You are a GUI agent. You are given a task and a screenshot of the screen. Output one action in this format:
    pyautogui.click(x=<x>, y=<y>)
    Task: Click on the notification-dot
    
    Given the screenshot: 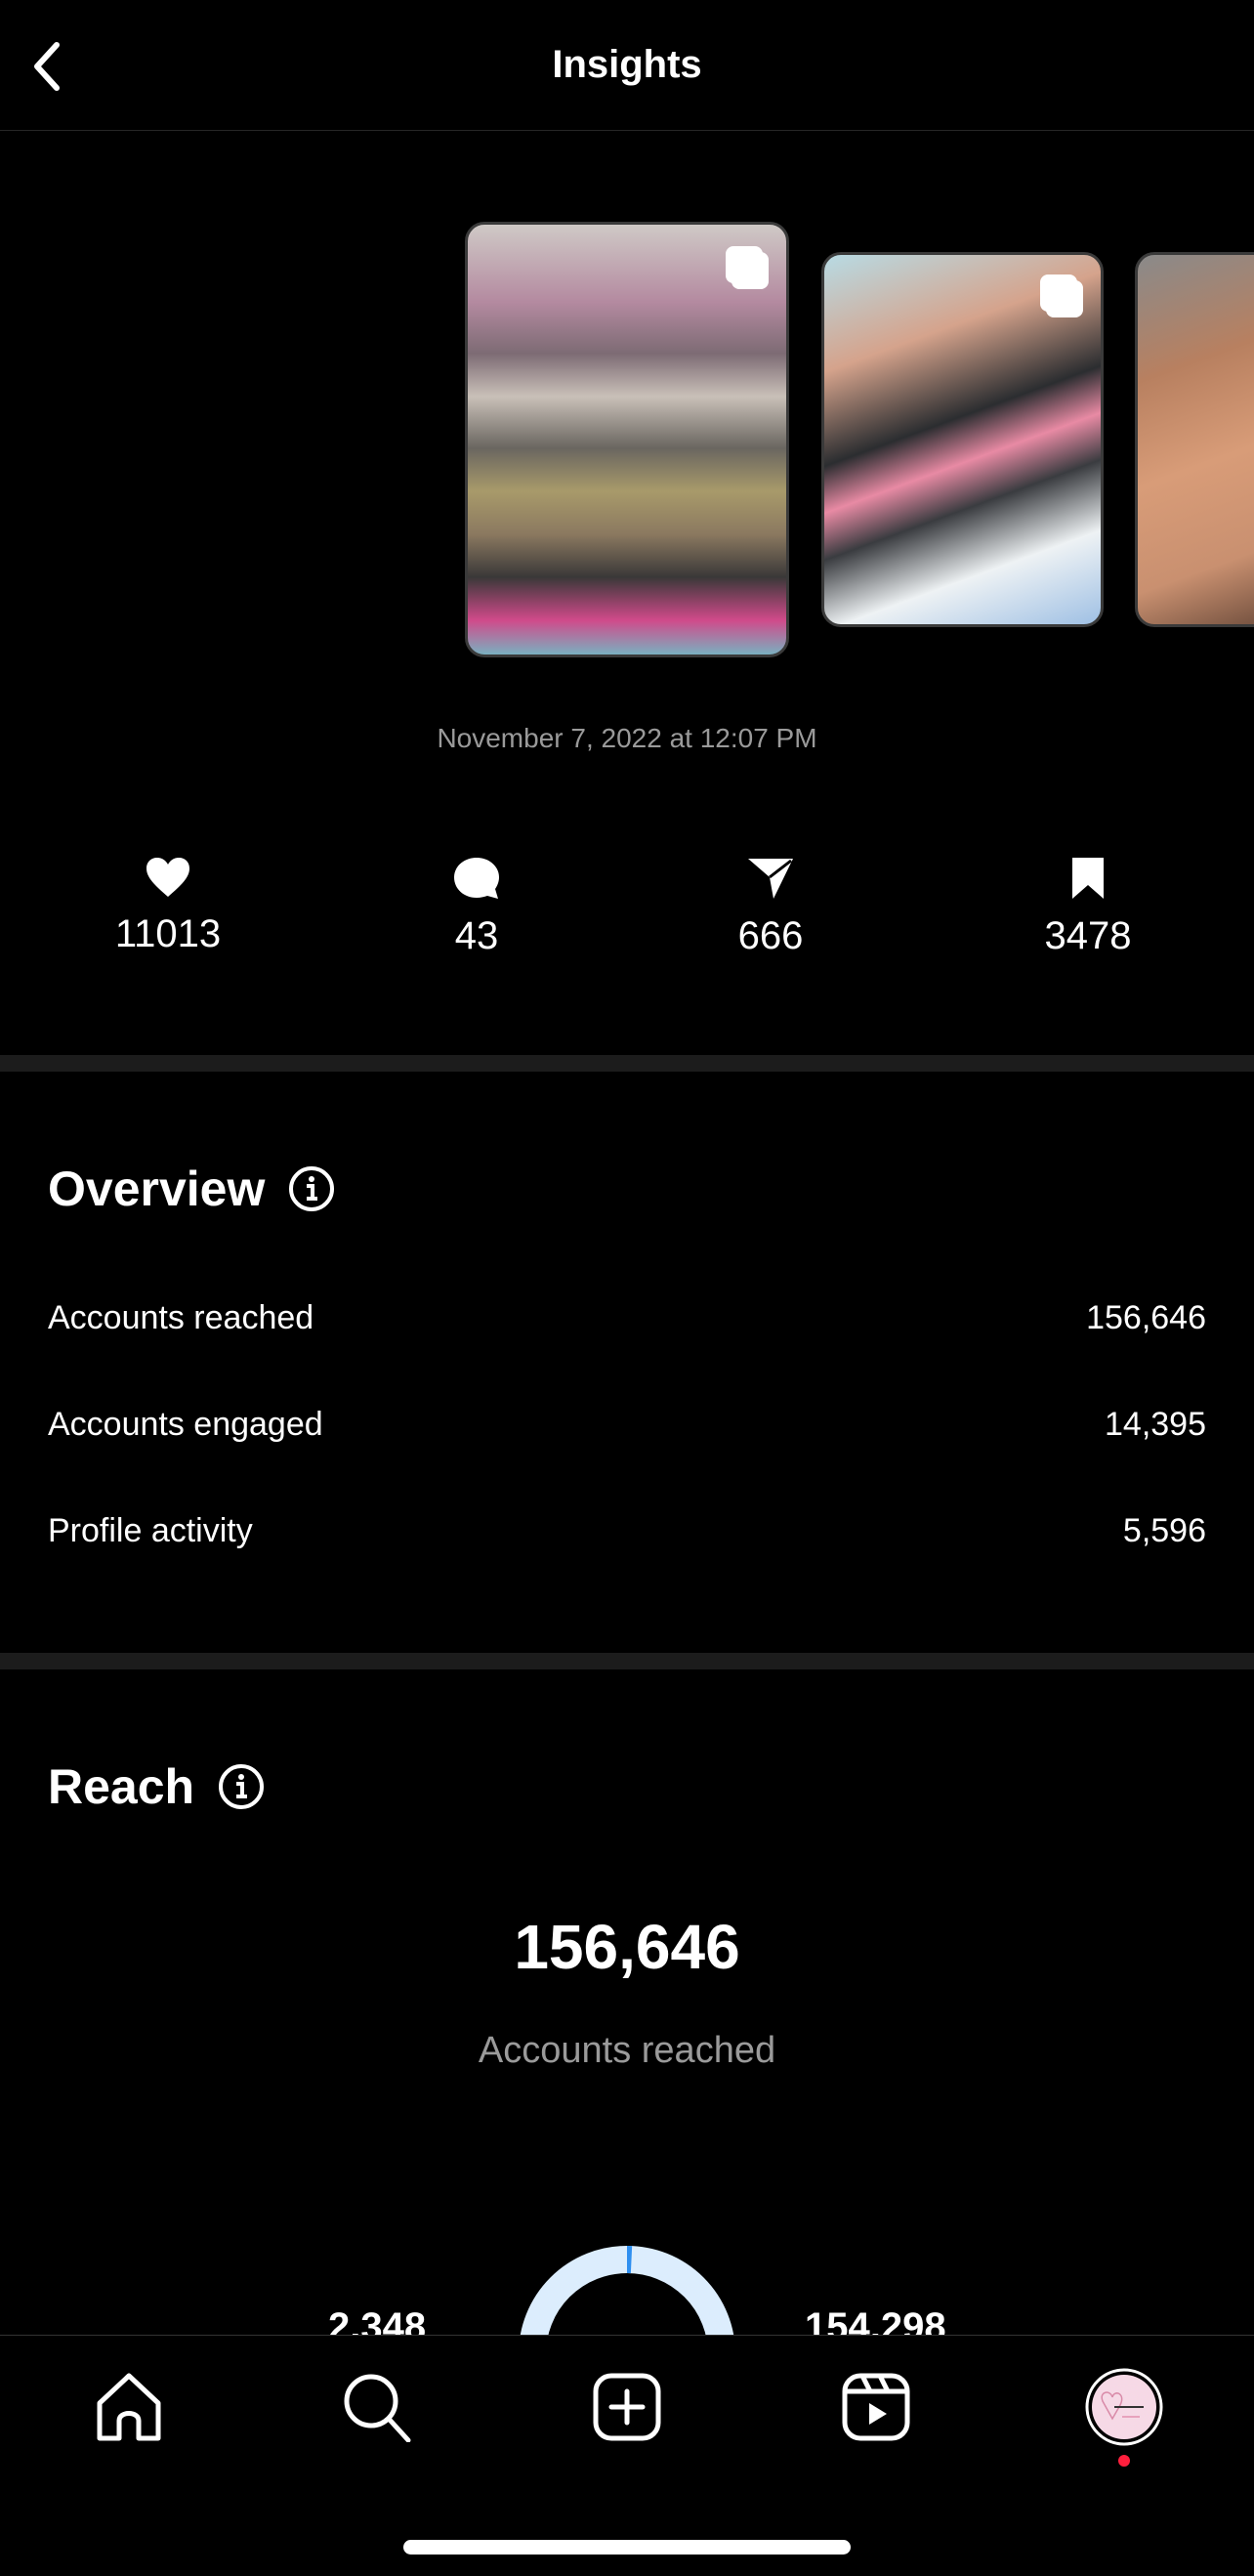 What is the action you would take?
    pyautogui.click(x=1124, y=2461)
    